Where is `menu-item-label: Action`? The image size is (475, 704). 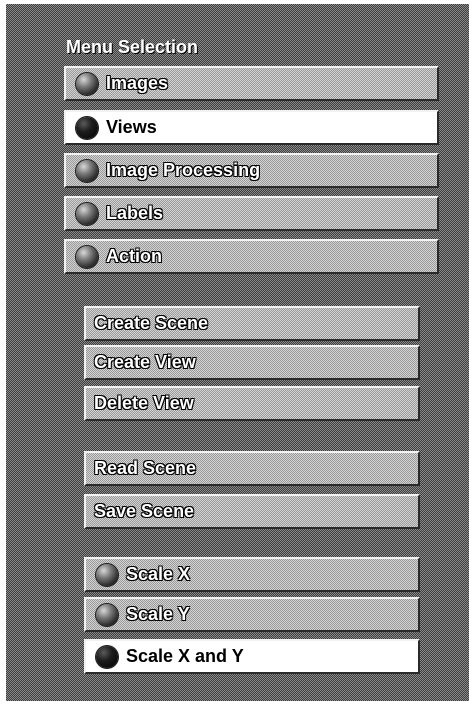 menu-item-label: Action is located at coordinates (134, 256).